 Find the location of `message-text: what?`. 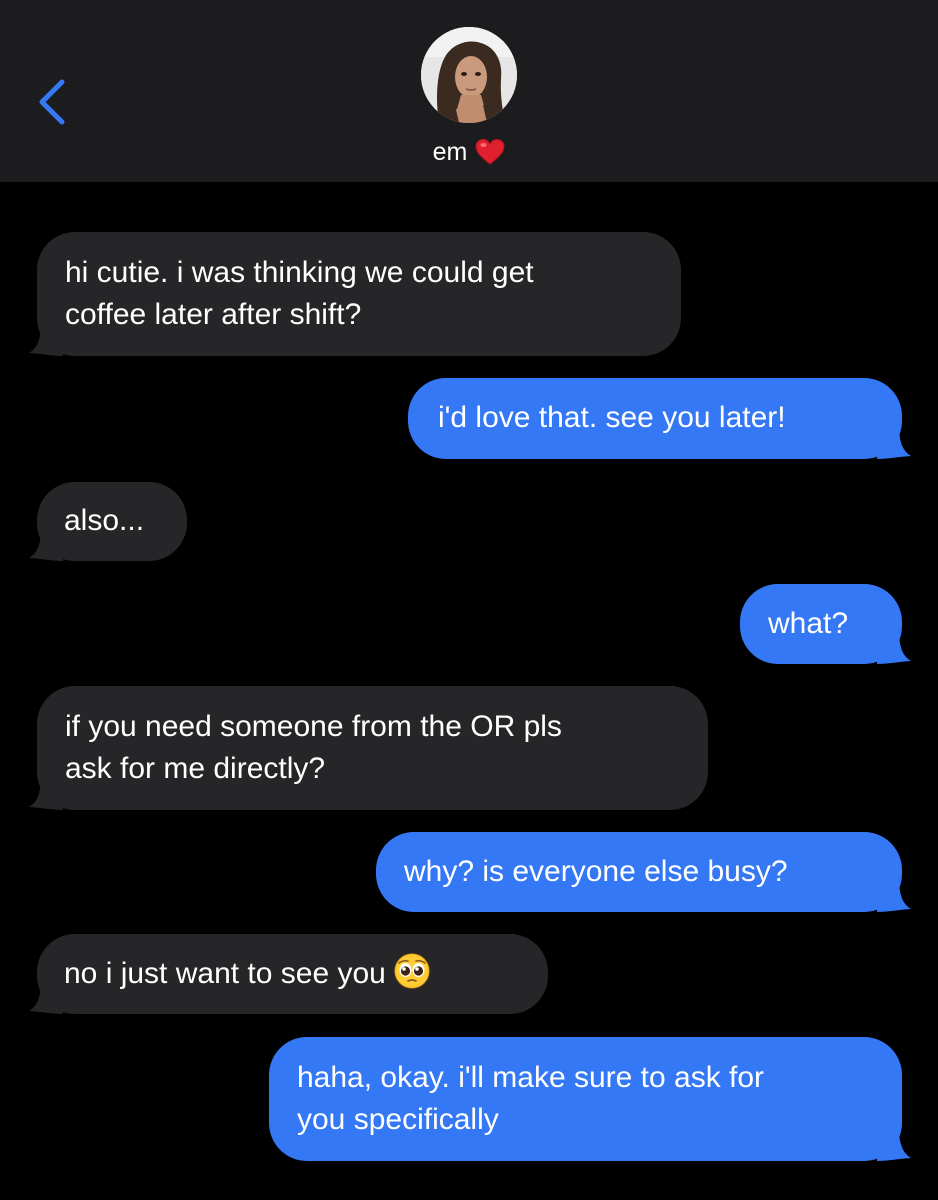

message-text: what? is located at coordinates (808, 623).